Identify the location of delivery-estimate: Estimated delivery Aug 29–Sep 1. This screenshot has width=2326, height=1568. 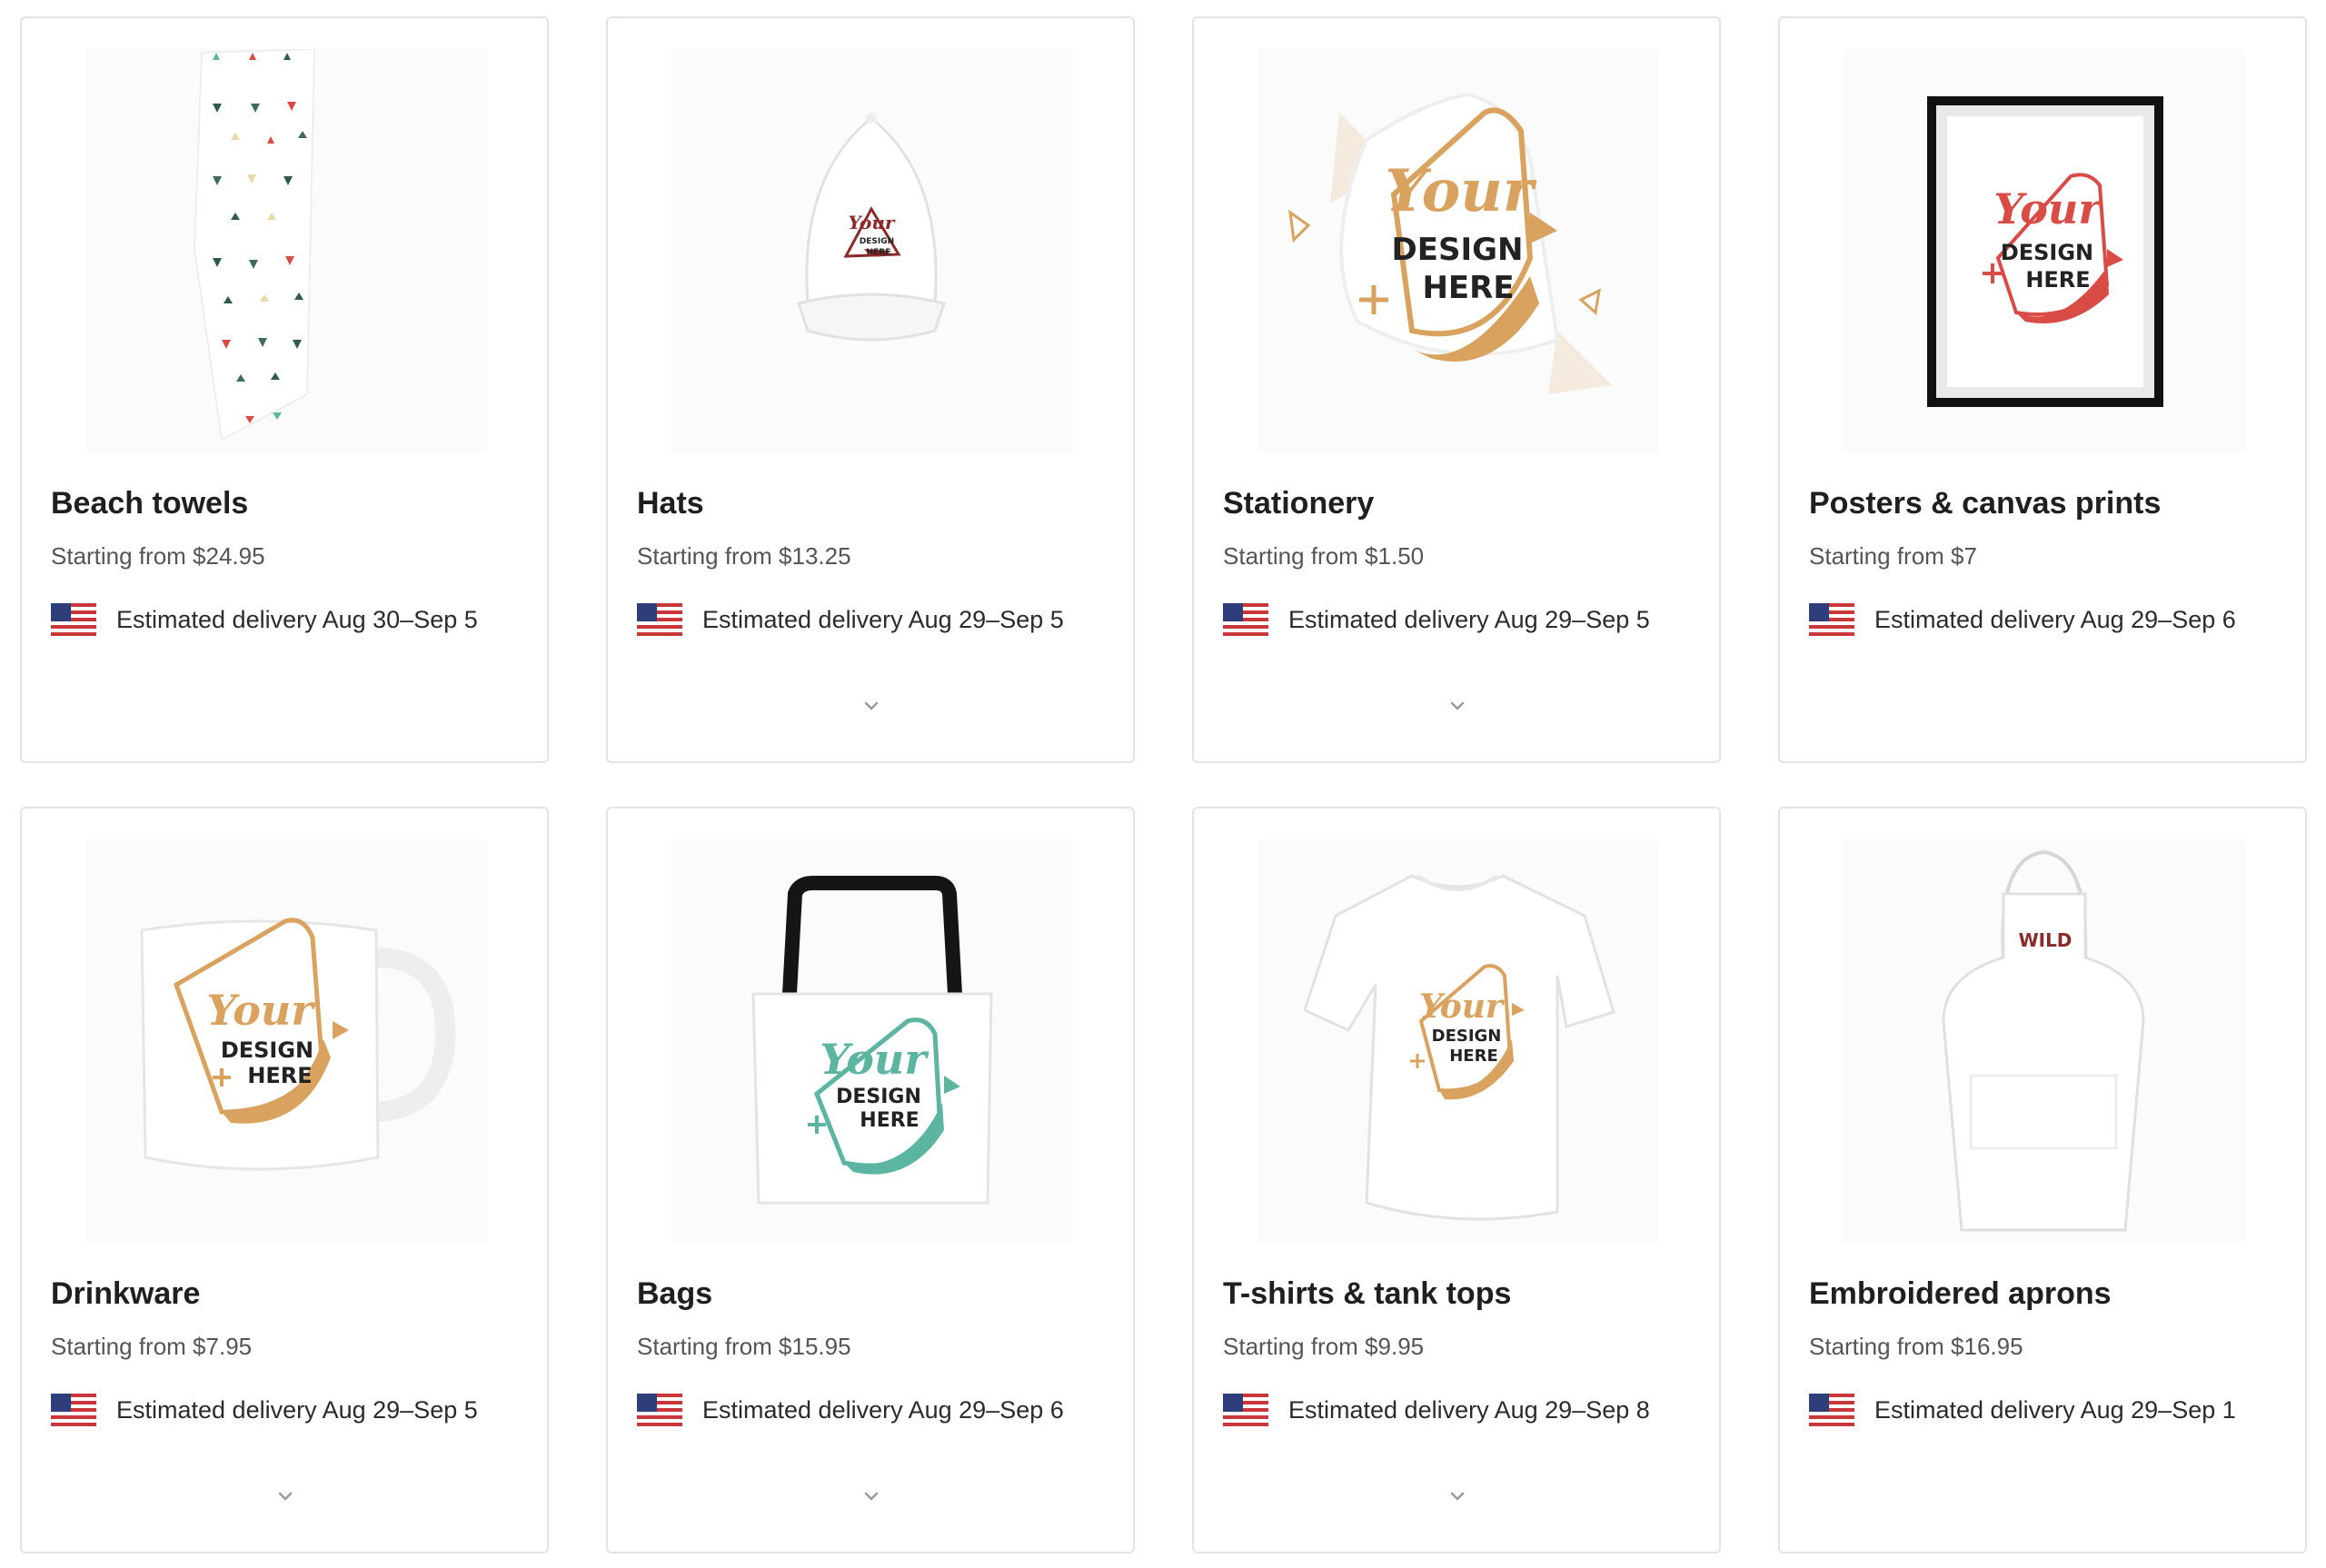
(2022, 1410).